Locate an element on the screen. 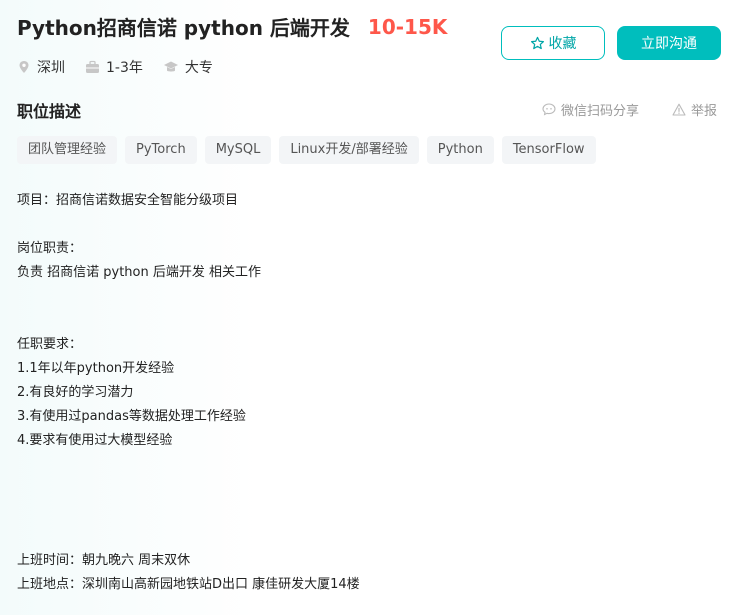  wechat-share-link: 微信扫码分享 is located at coordinates (590, 109).